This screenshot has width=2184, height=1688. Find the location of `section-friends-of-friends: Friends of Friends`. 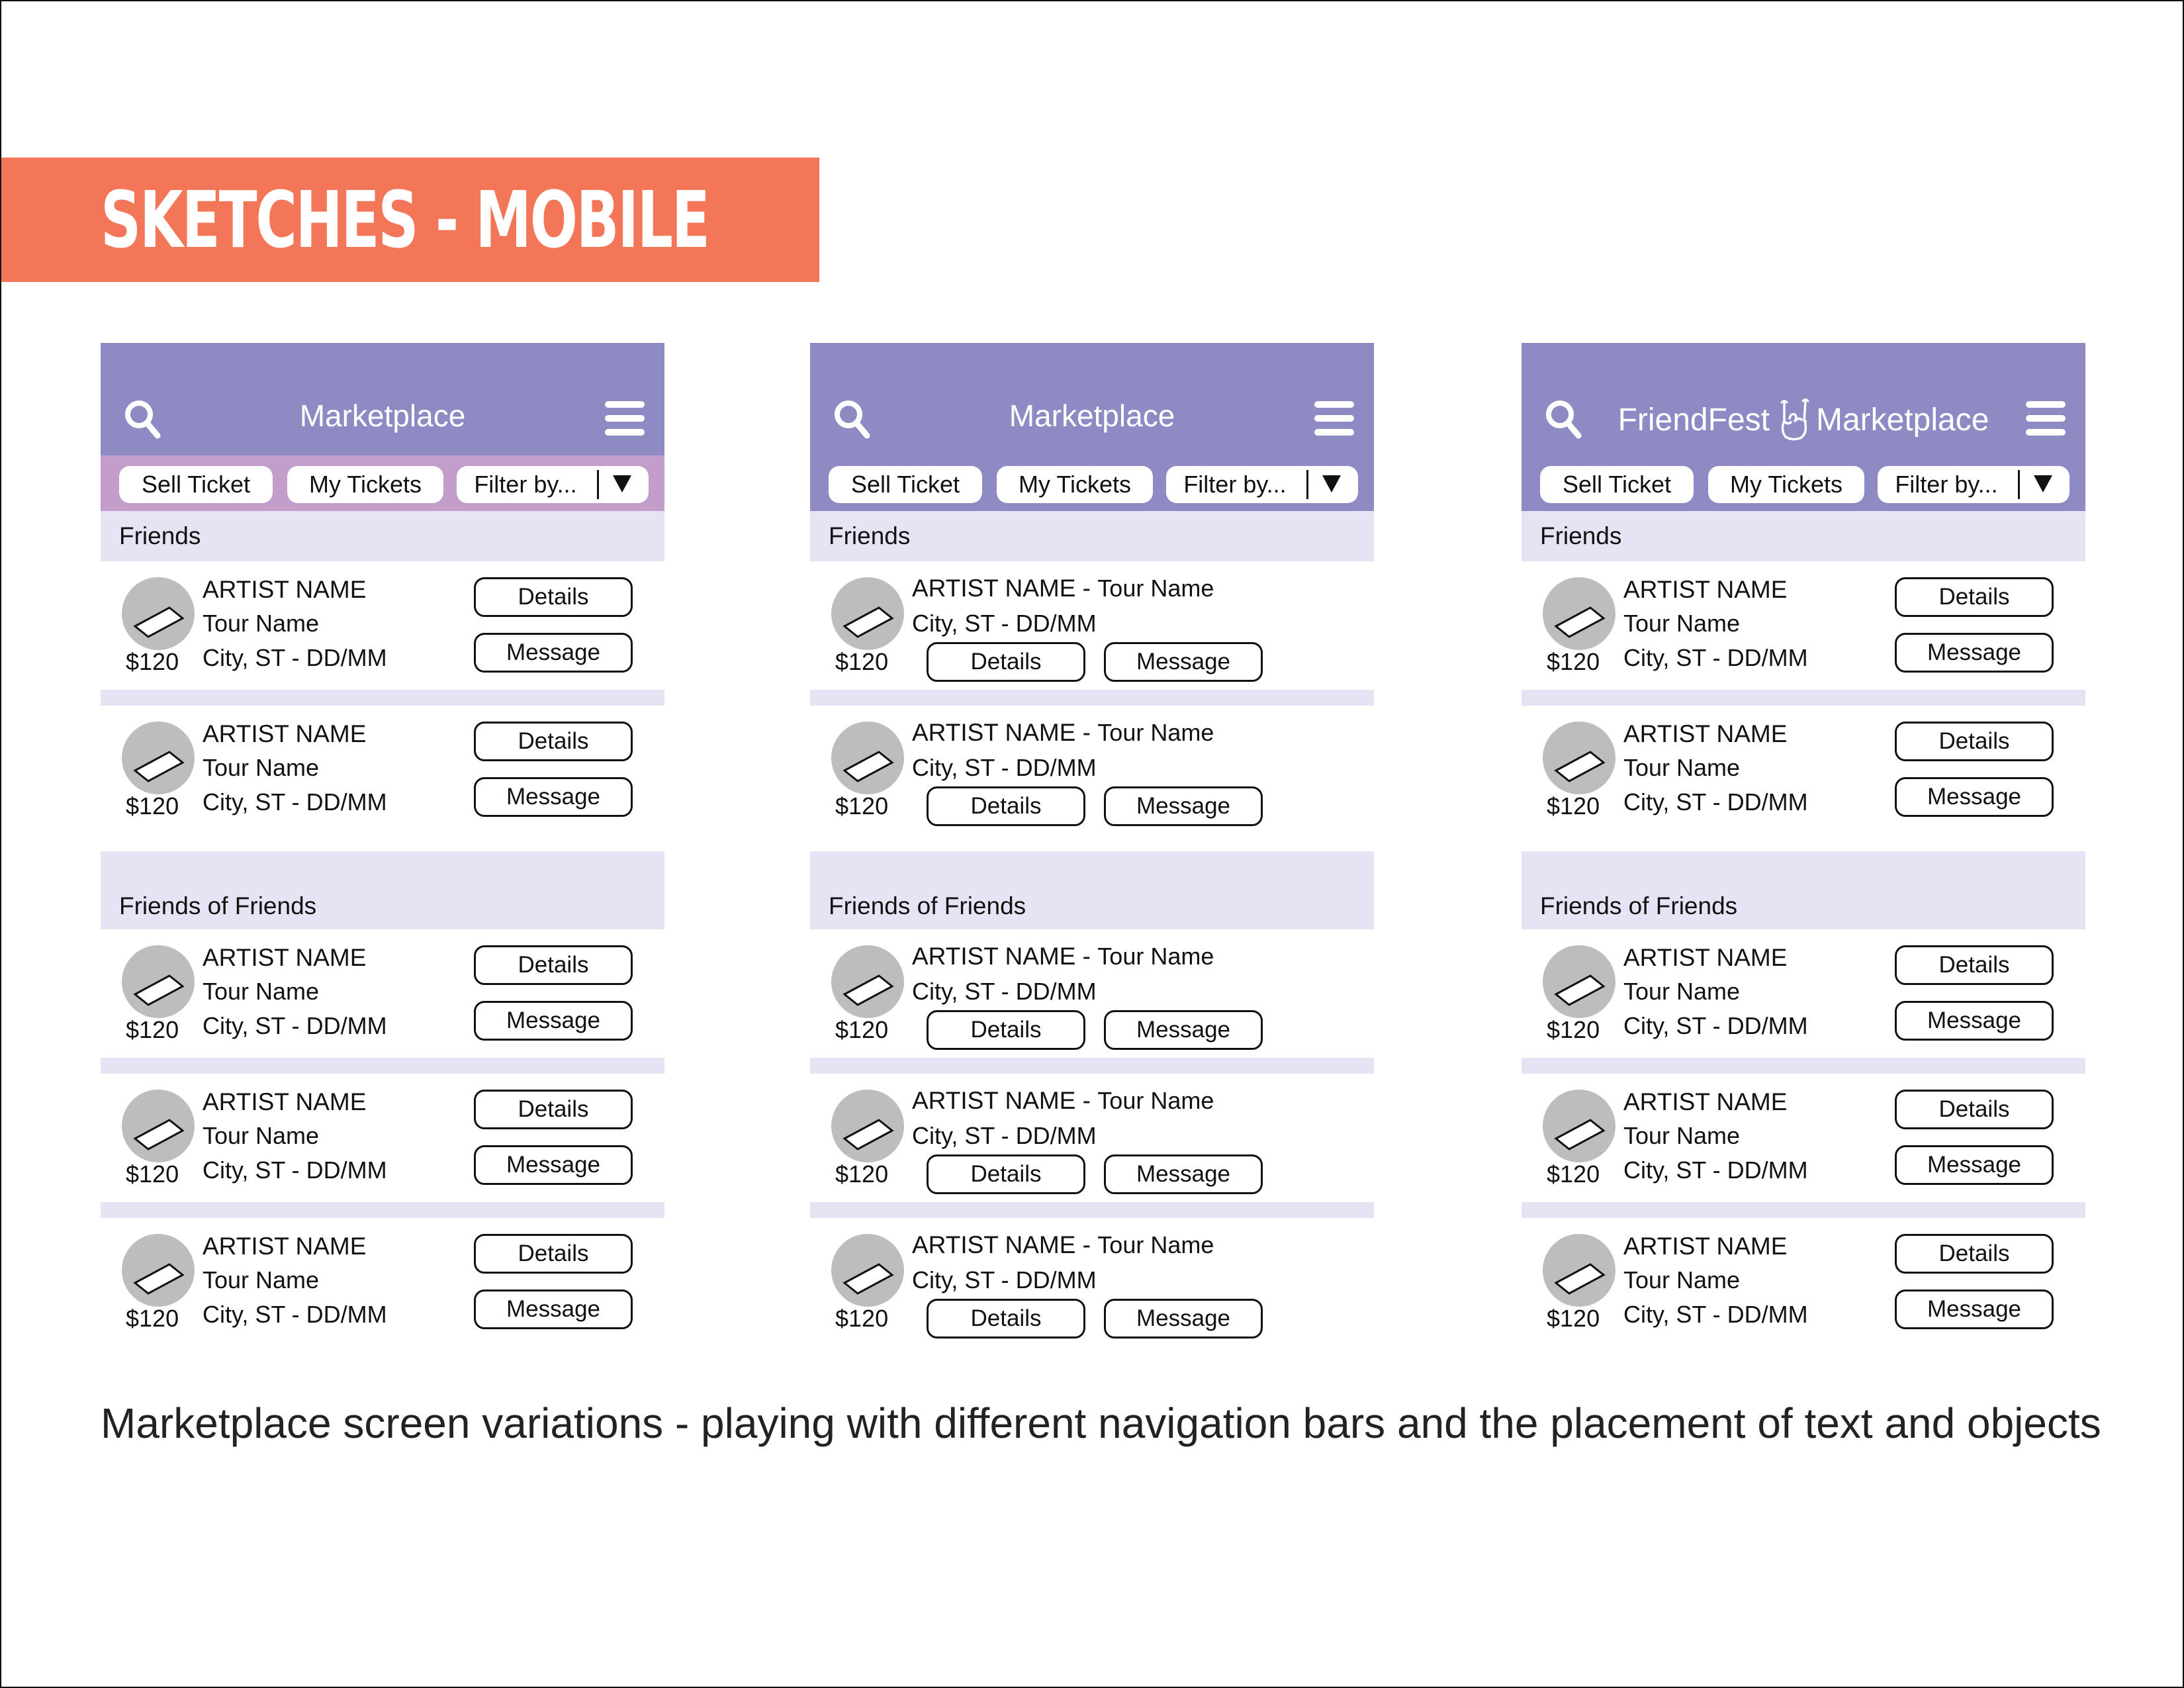

section-friends-of-friends: Friends of Friends is located at coordinates (1803, 890).